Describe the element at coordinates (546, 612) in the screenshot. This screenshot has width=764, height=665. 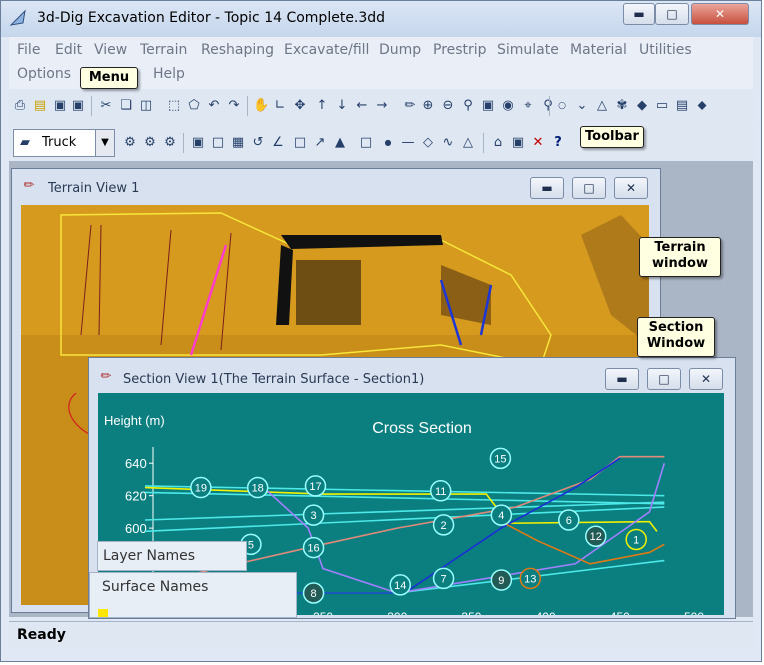
I see `x-tick-label: 400` at that location.